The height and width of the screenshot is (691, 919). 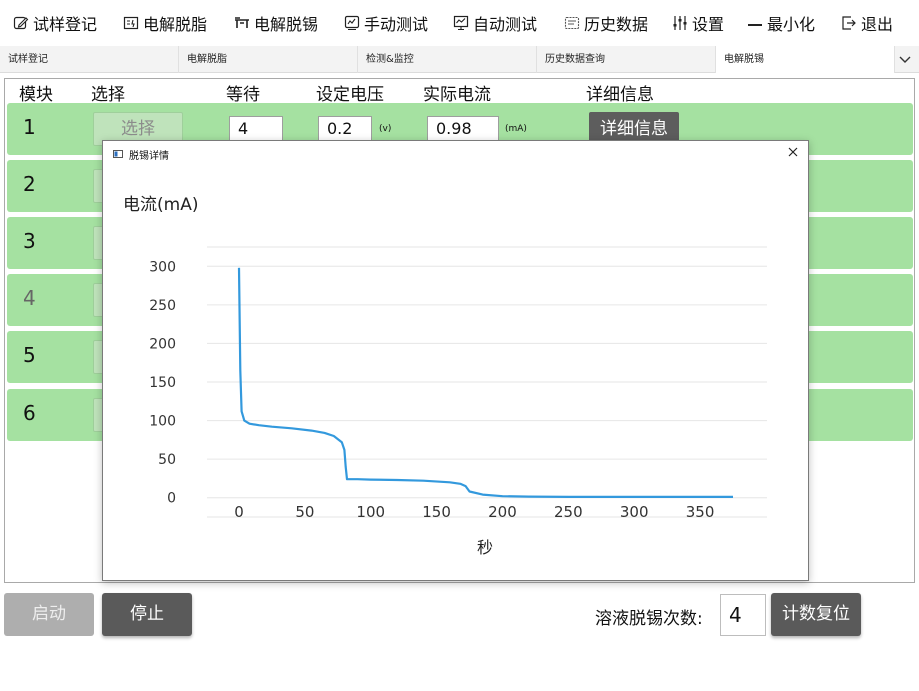 I want to click on stop-button: 停止, so click(x=147, y=614).